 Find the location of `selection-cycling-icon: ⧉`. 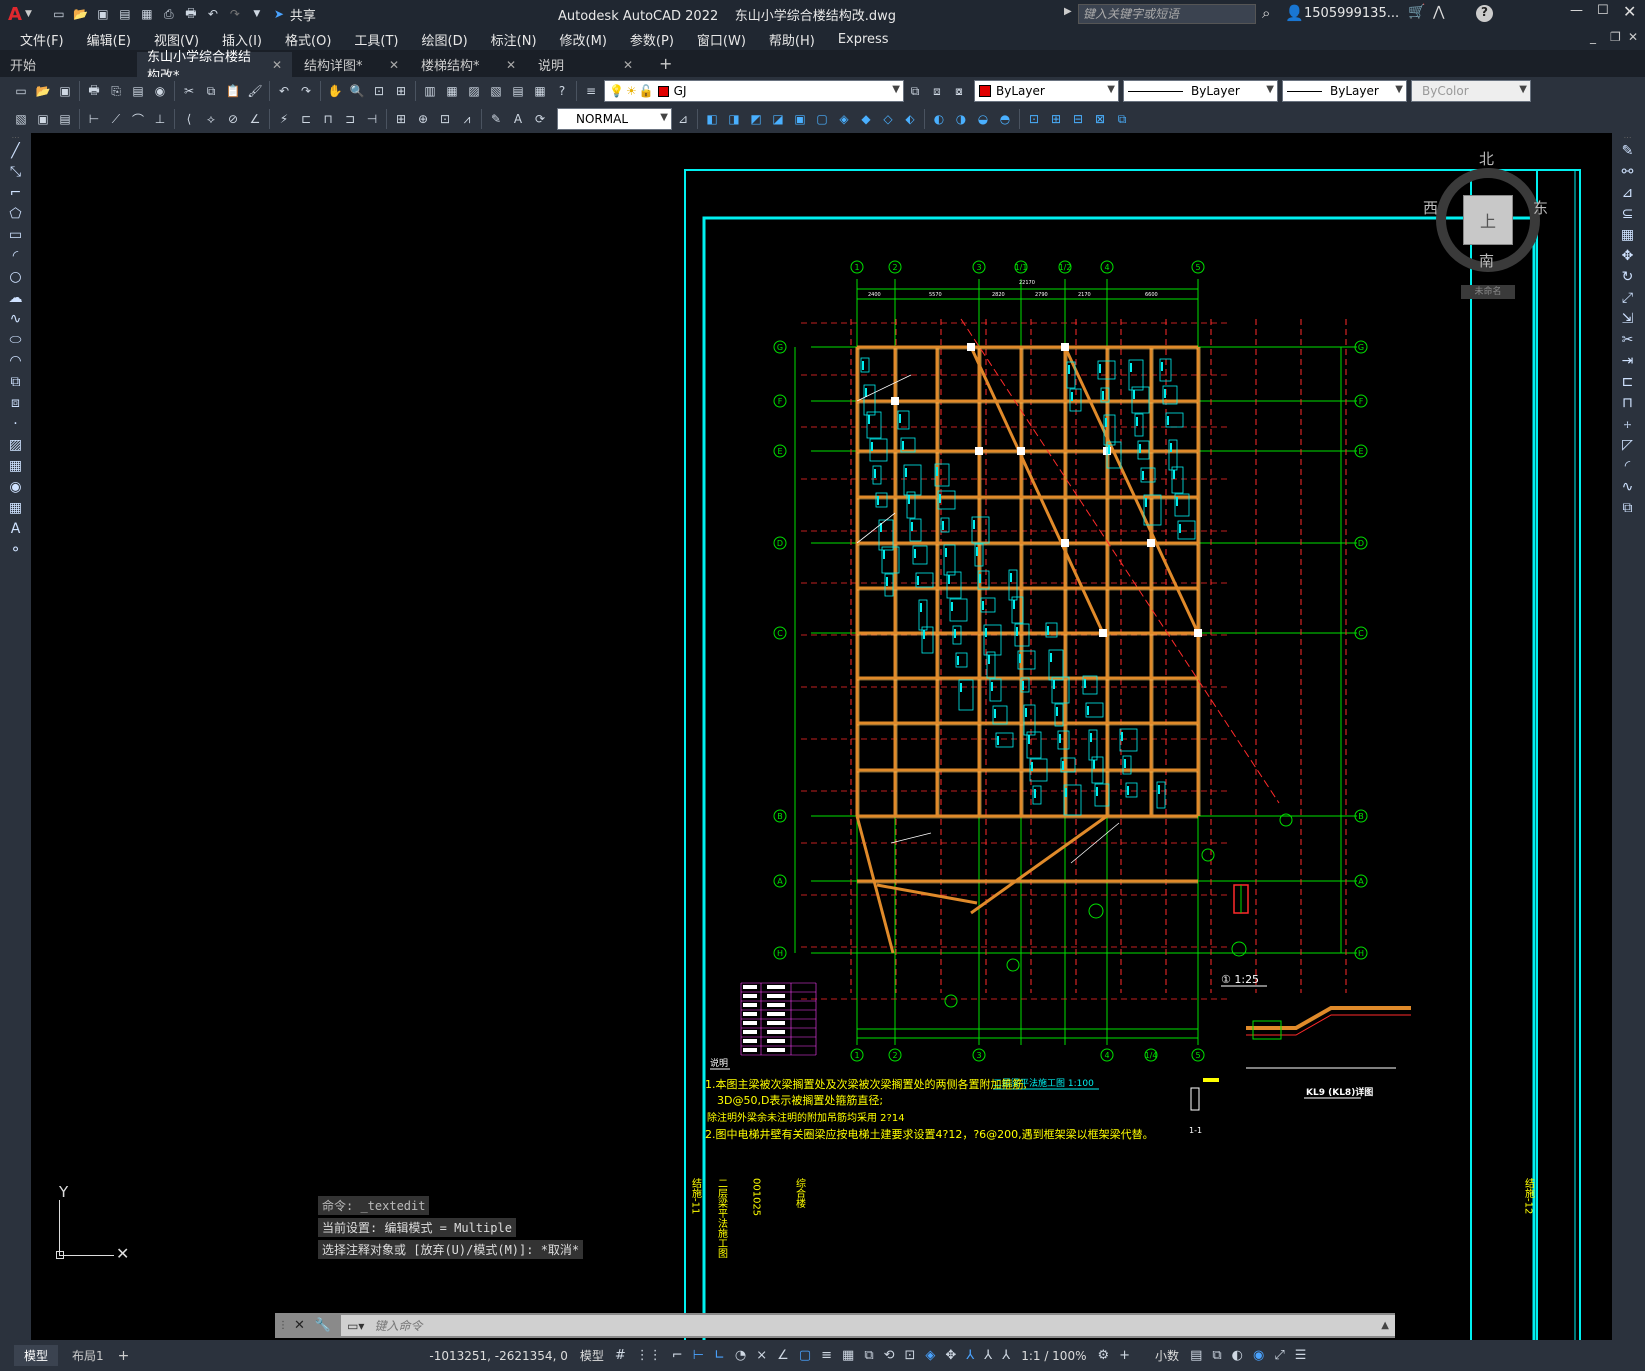

selection-cycling-icon: ⧉ is located at coordinates (868, 1355).